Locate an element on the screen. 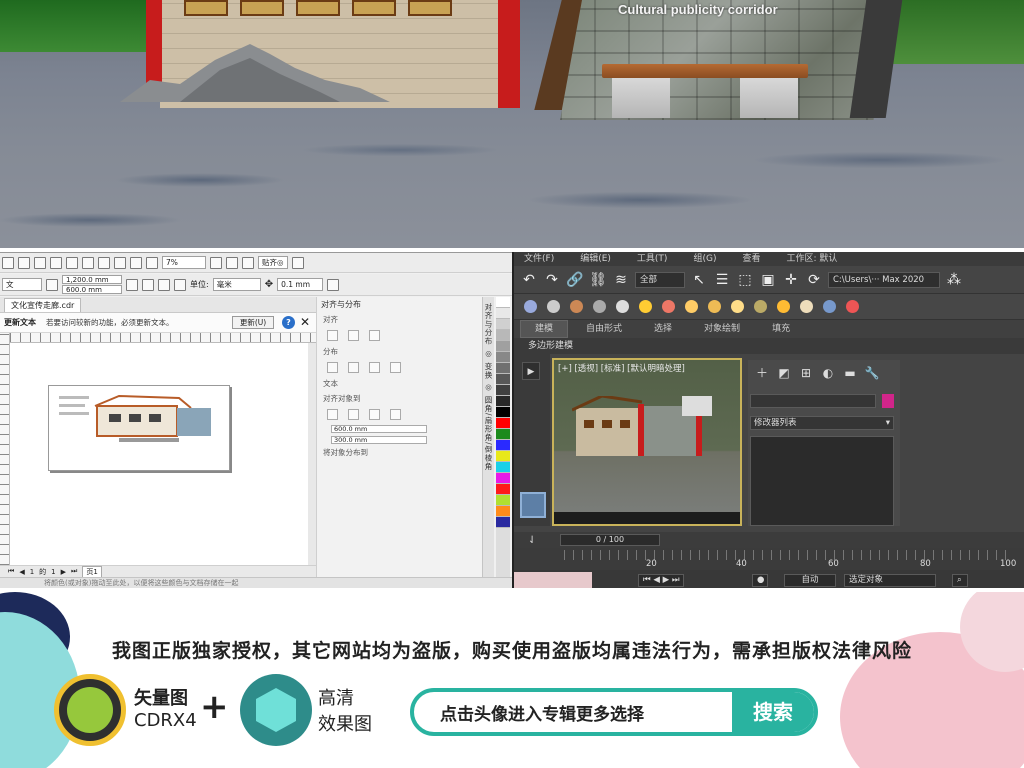 The image size is (1024, 768). magnet-icon is located at coordinates (852, 306).